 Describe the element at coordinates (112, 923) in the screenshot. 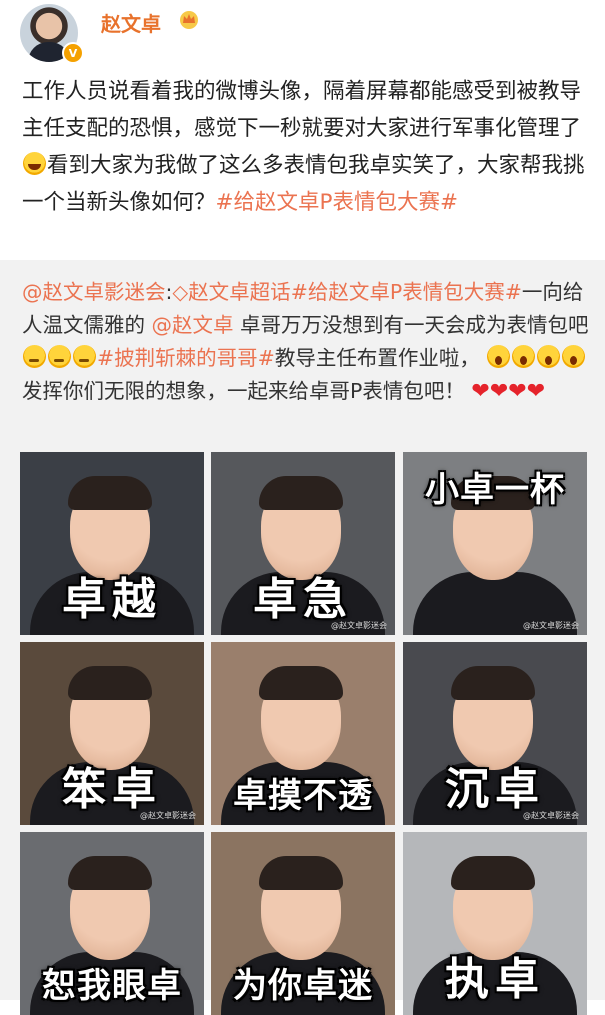

I see `meme-image: 恕我眼卓` at that location.